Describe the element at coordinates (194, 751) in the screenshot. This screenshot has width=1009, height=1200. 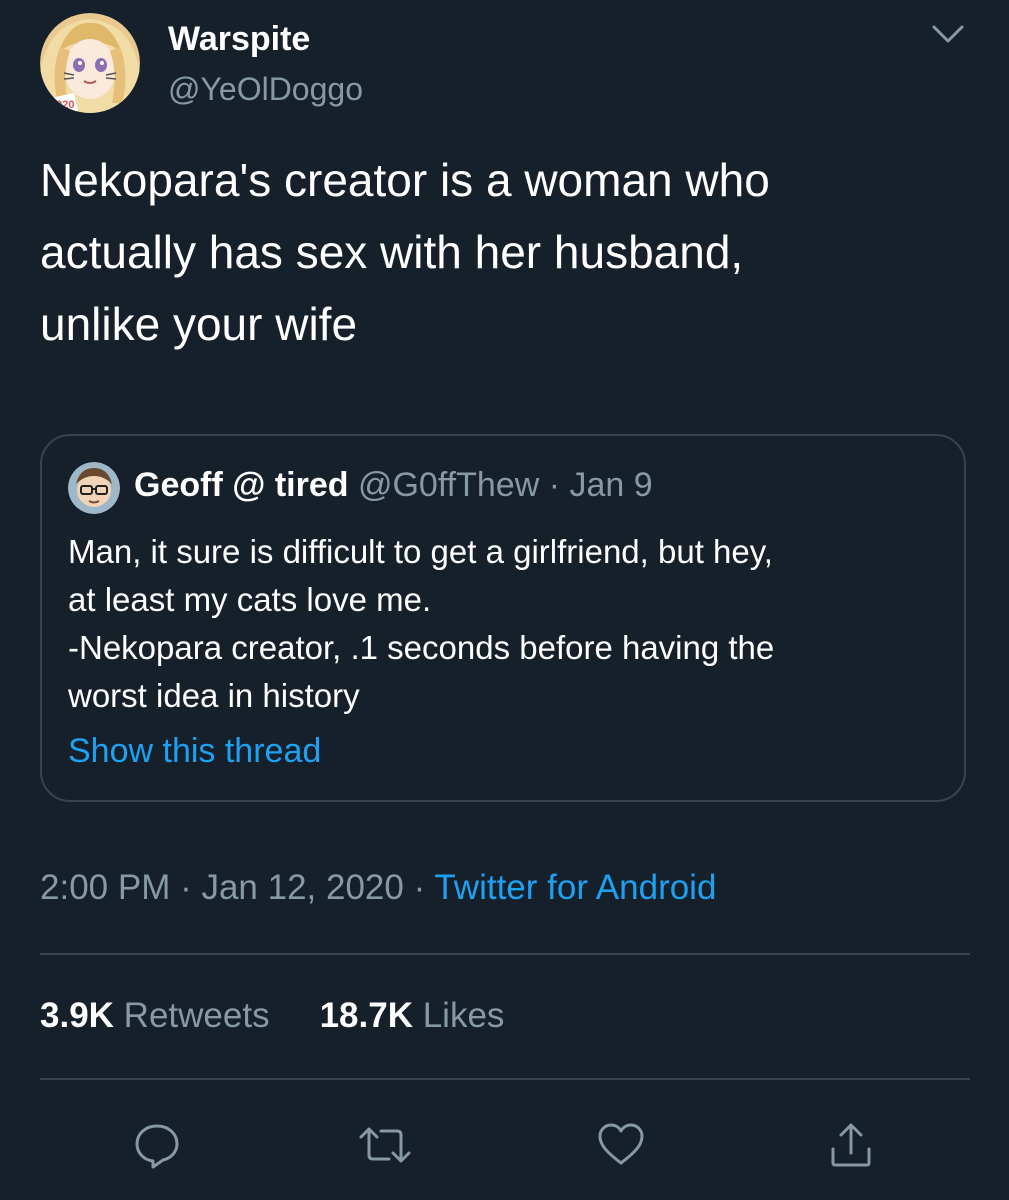
I see `show-thread-link: Show this thread` at that location.